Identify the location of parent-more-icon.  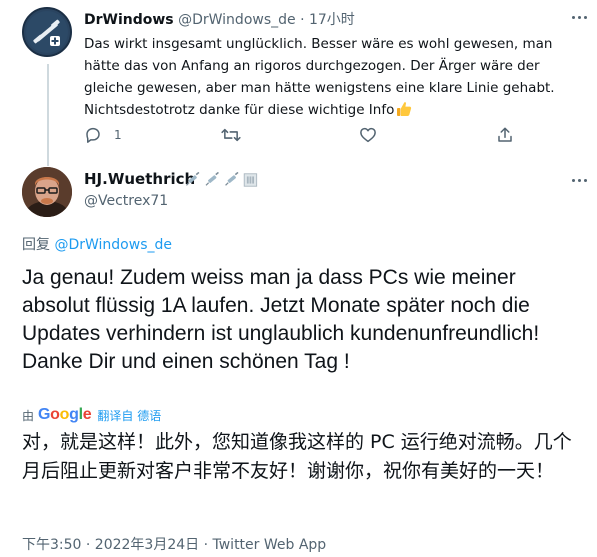
(581, 19).